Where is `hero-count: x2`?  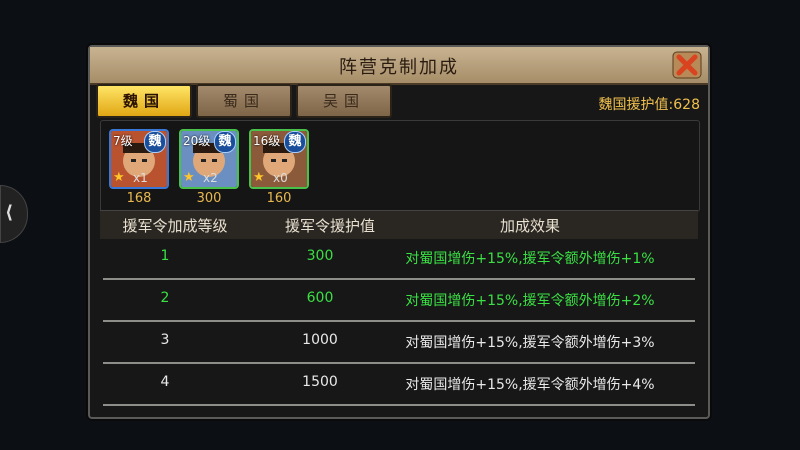
hero-count: x2 is located at coordinates (210, 178).